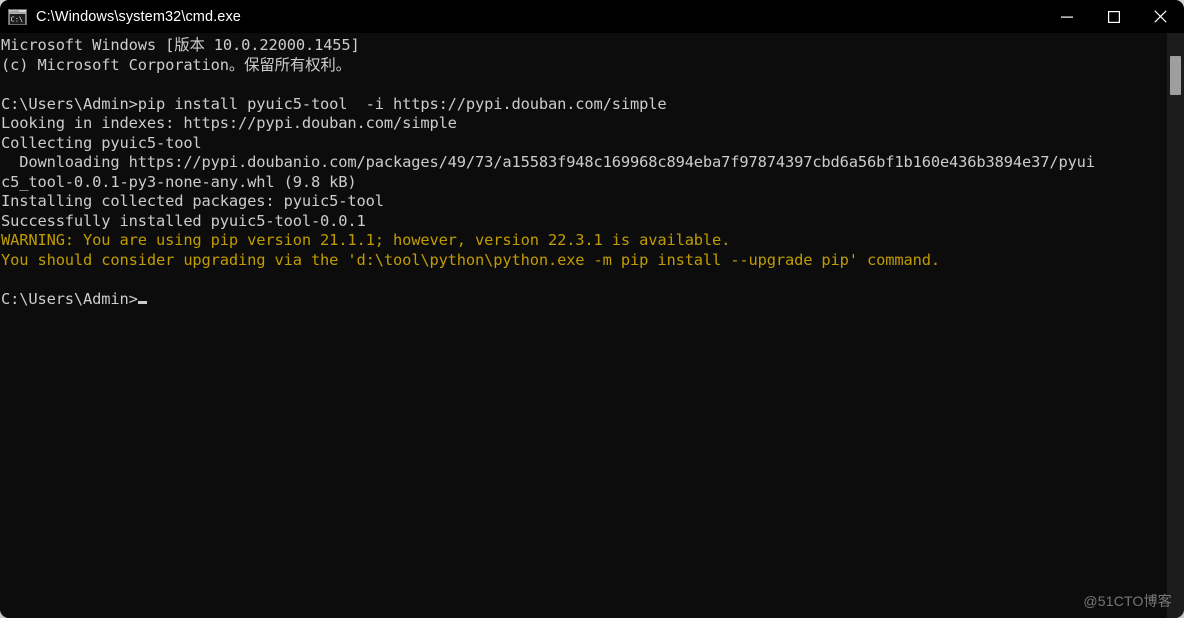 This screenshot has height=618, width=1184. What do you see at coordinates (179, 181) in the screenshot?
I see `terminal-line: c5_tool-0.0.1-py3-none-any.whl (9.8 kB)` at bounding box center [179, 181].